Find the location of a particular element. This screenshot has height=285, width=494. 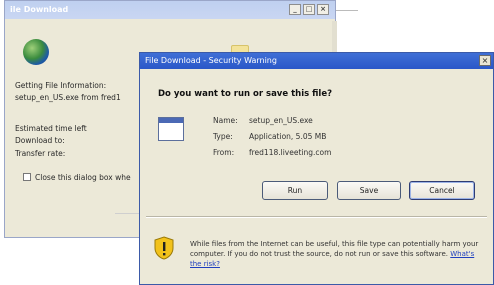

maximize-button: □ is located at coordinates (309, 9).